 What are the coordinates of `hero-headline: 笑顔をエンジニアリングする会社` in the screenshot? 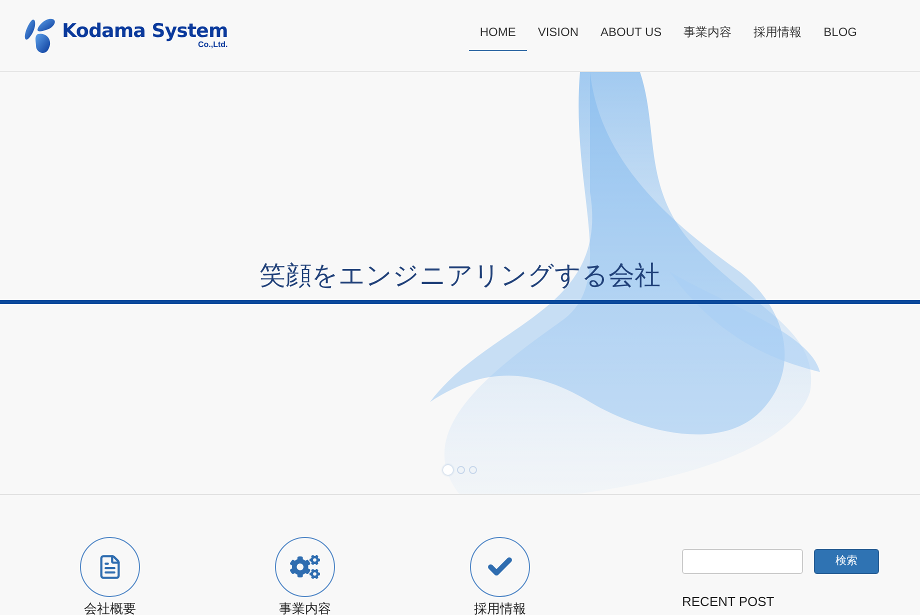 It's located at (460, 276).